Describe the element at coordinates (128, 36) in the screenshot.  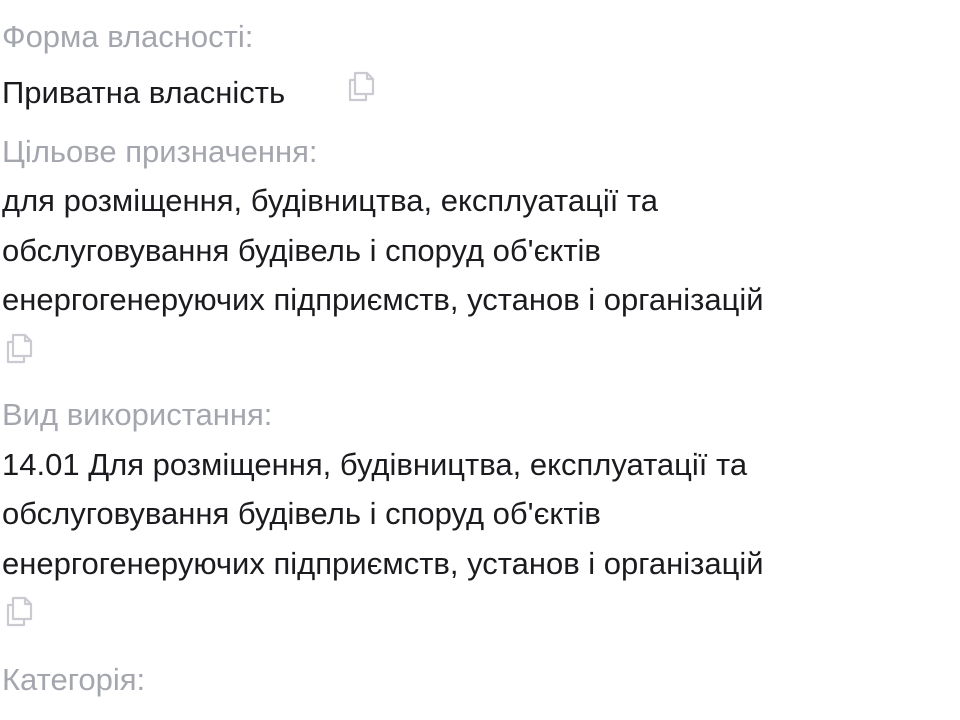
I see `ownership-form-label: Форма власності:` at that location.